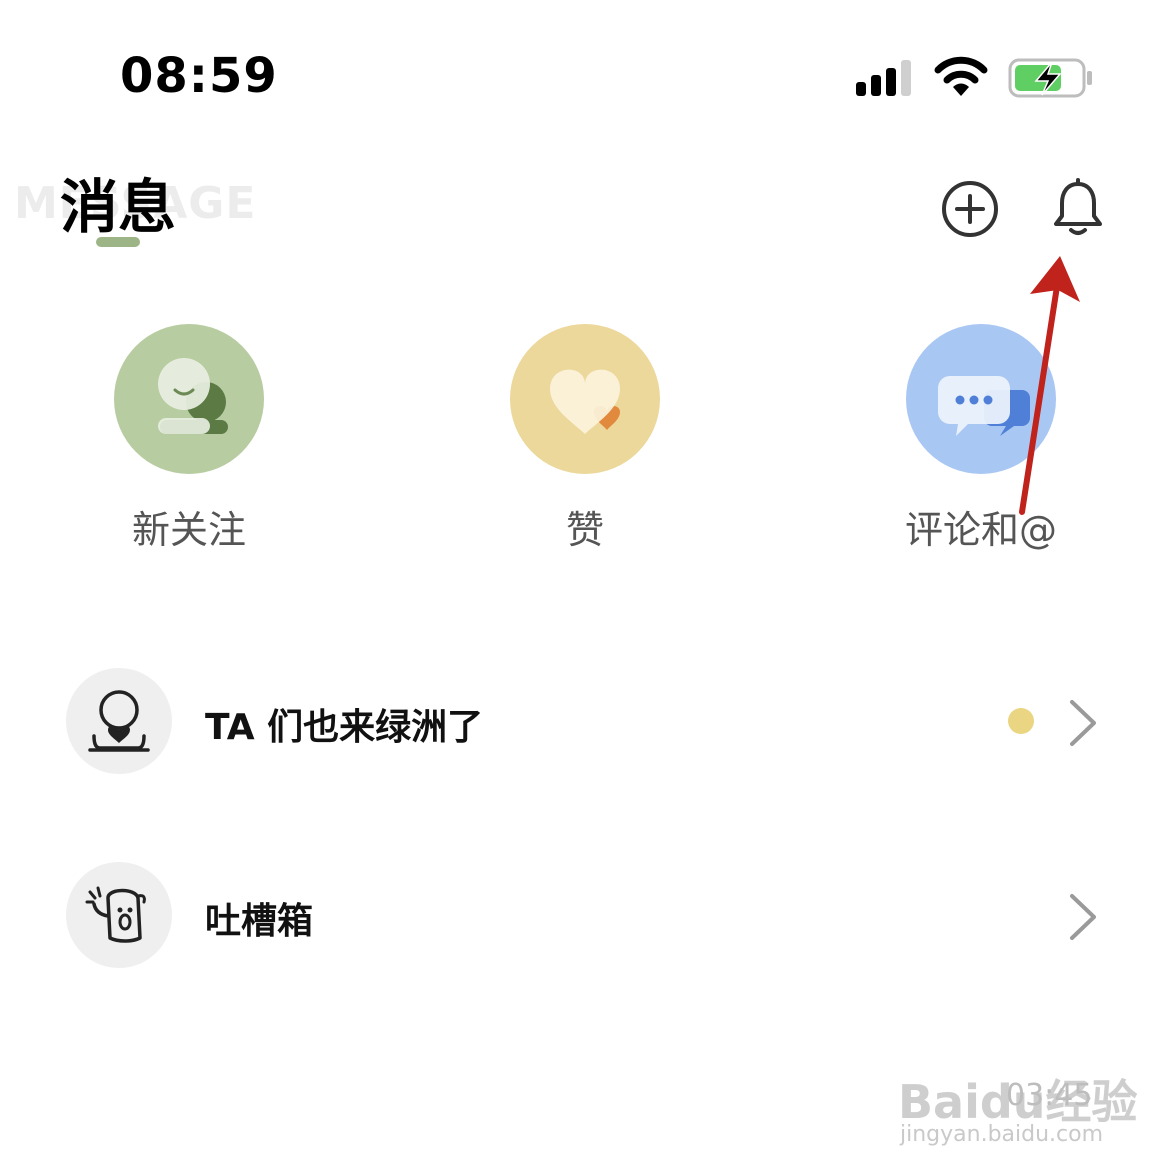 The image size is (1170, 1170). Describe the element at coordinates (119, 915) in the screenshot. I see `ghost-shout-icon` at that location.